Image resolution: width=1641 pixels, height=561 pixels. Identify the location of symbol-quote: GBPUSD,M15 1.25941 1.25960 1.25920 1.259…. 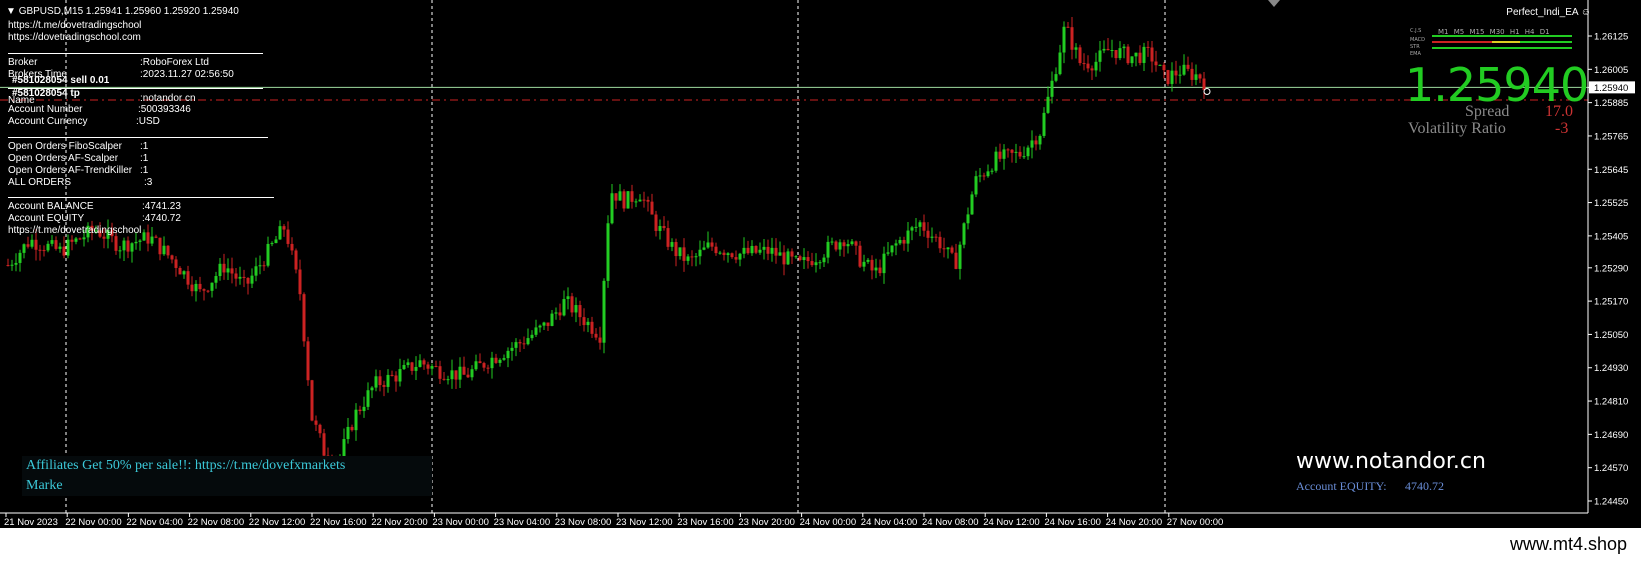
(128, 11).